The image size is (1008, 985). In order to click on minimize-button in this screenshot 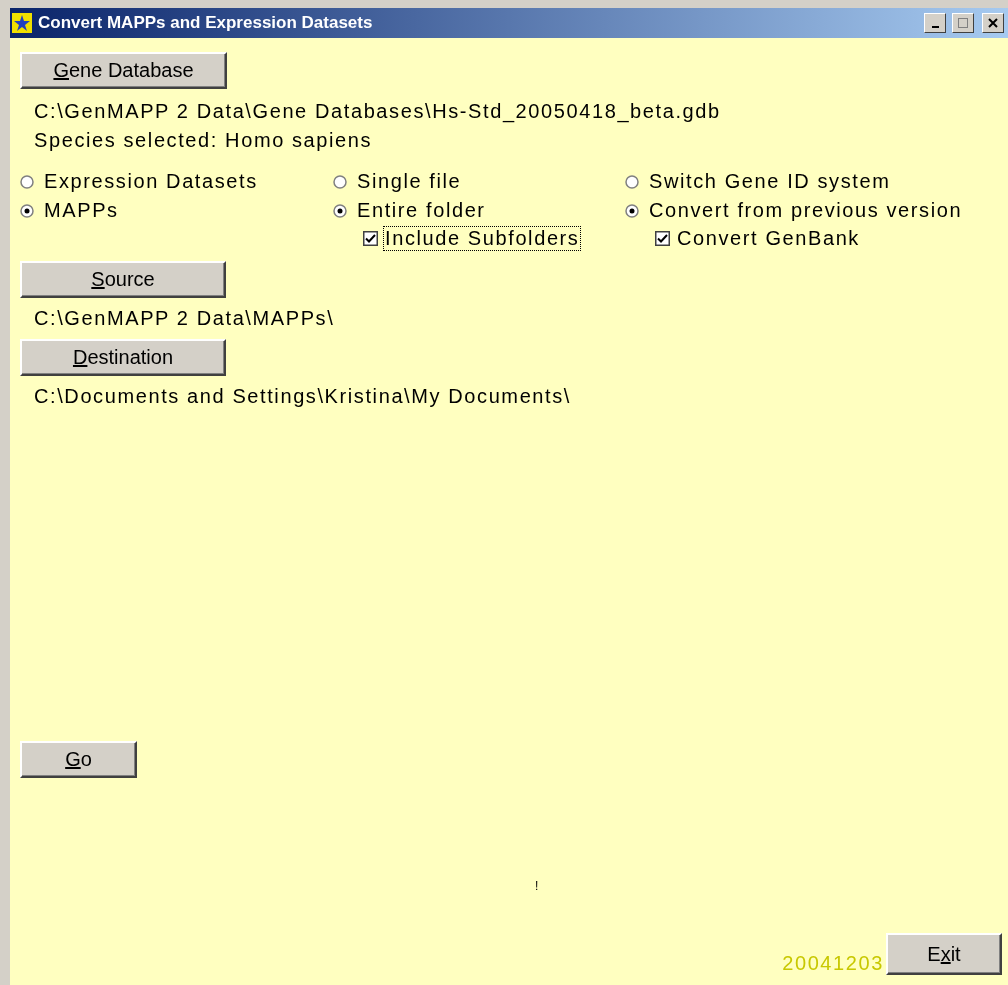, I will do `click(935, 23)`.